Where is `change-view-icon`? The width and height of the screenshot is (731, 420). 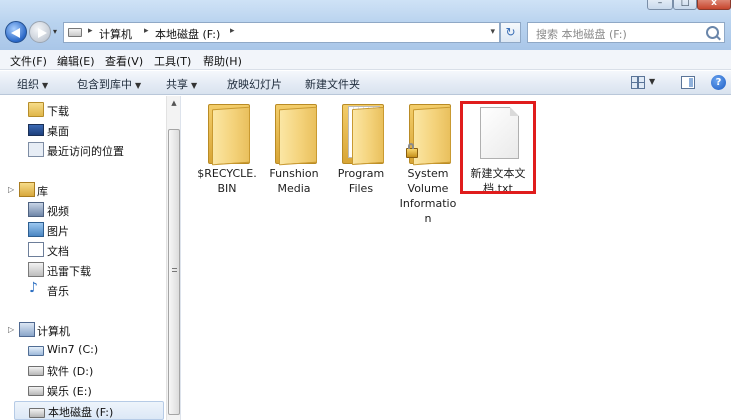 change-view-icon is located at coordinates (638, 82).